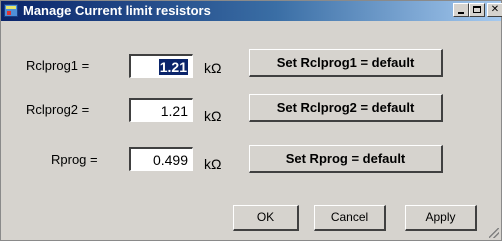  I want to click on rclprog2-value: 1.21, so click(174, 111).